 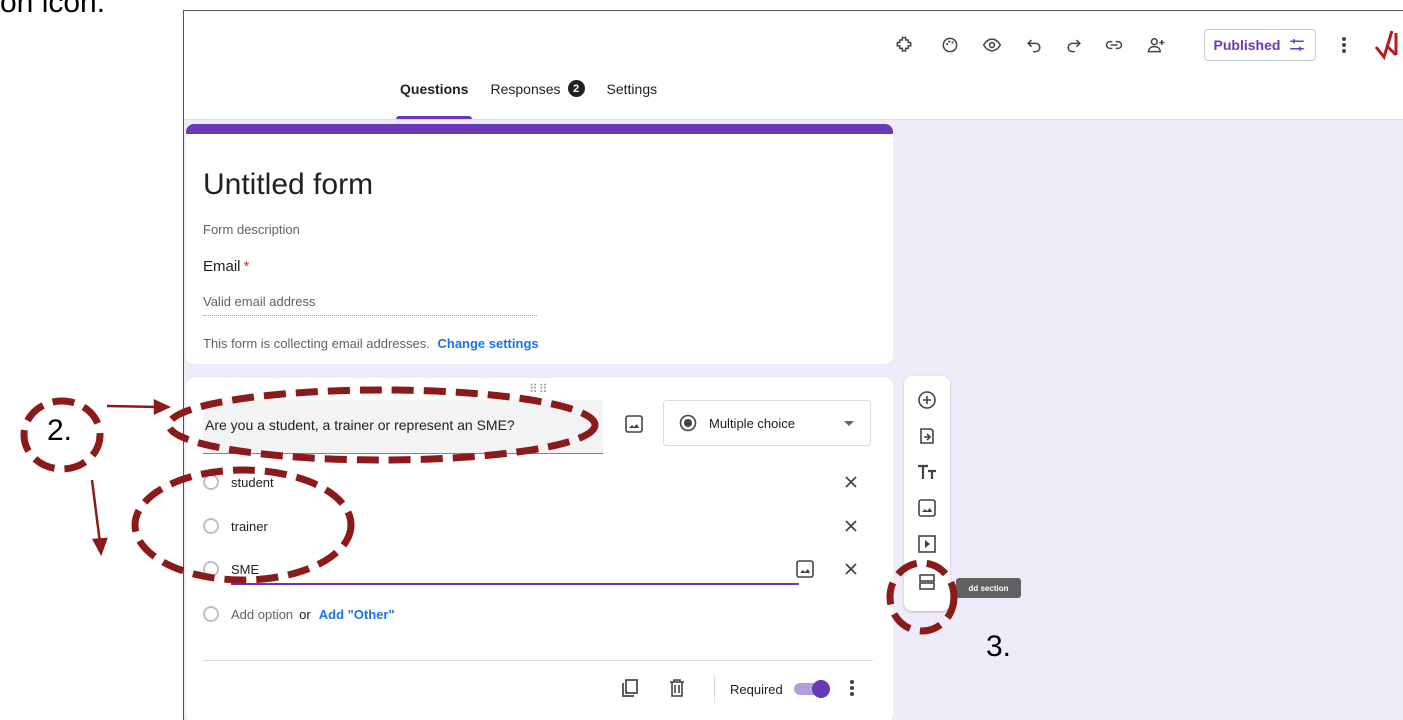 What do you see at coordinates (382, 425) in the screenshot?
I see `annotation-ellipse-question-title` at bounding box center [382, 425].